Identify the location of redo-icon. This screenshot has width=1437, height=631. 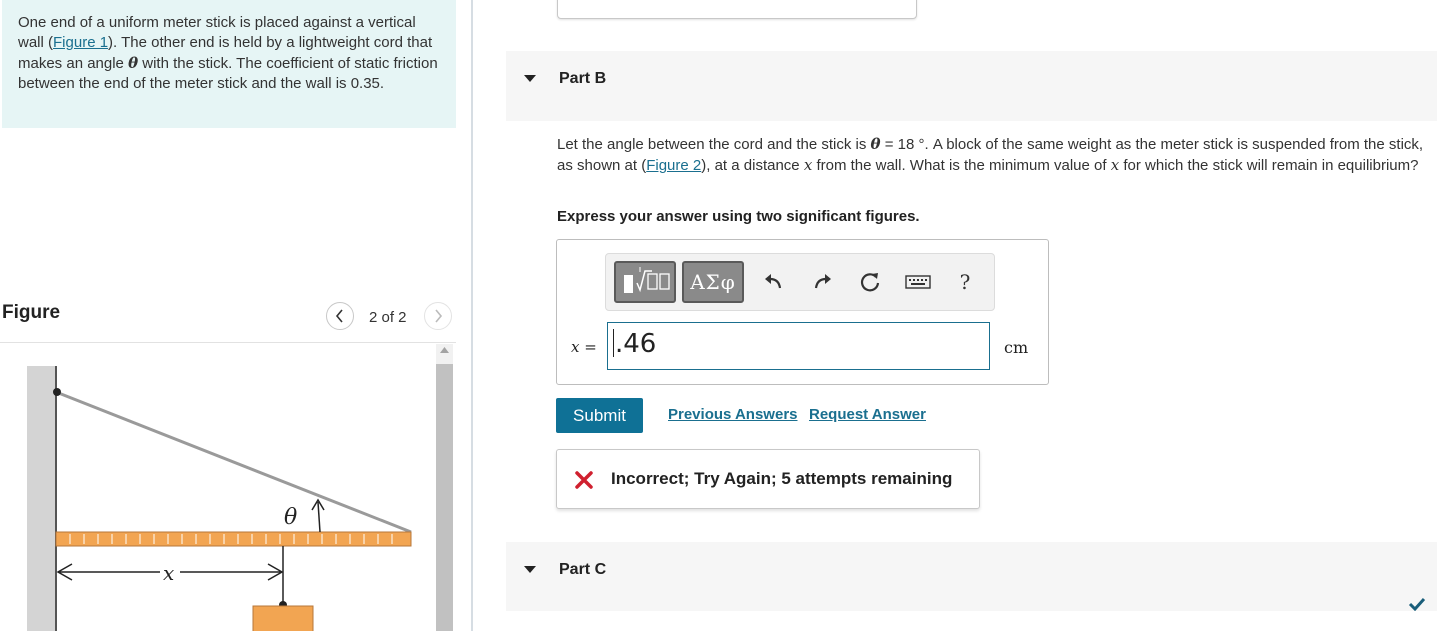
(822, 281).